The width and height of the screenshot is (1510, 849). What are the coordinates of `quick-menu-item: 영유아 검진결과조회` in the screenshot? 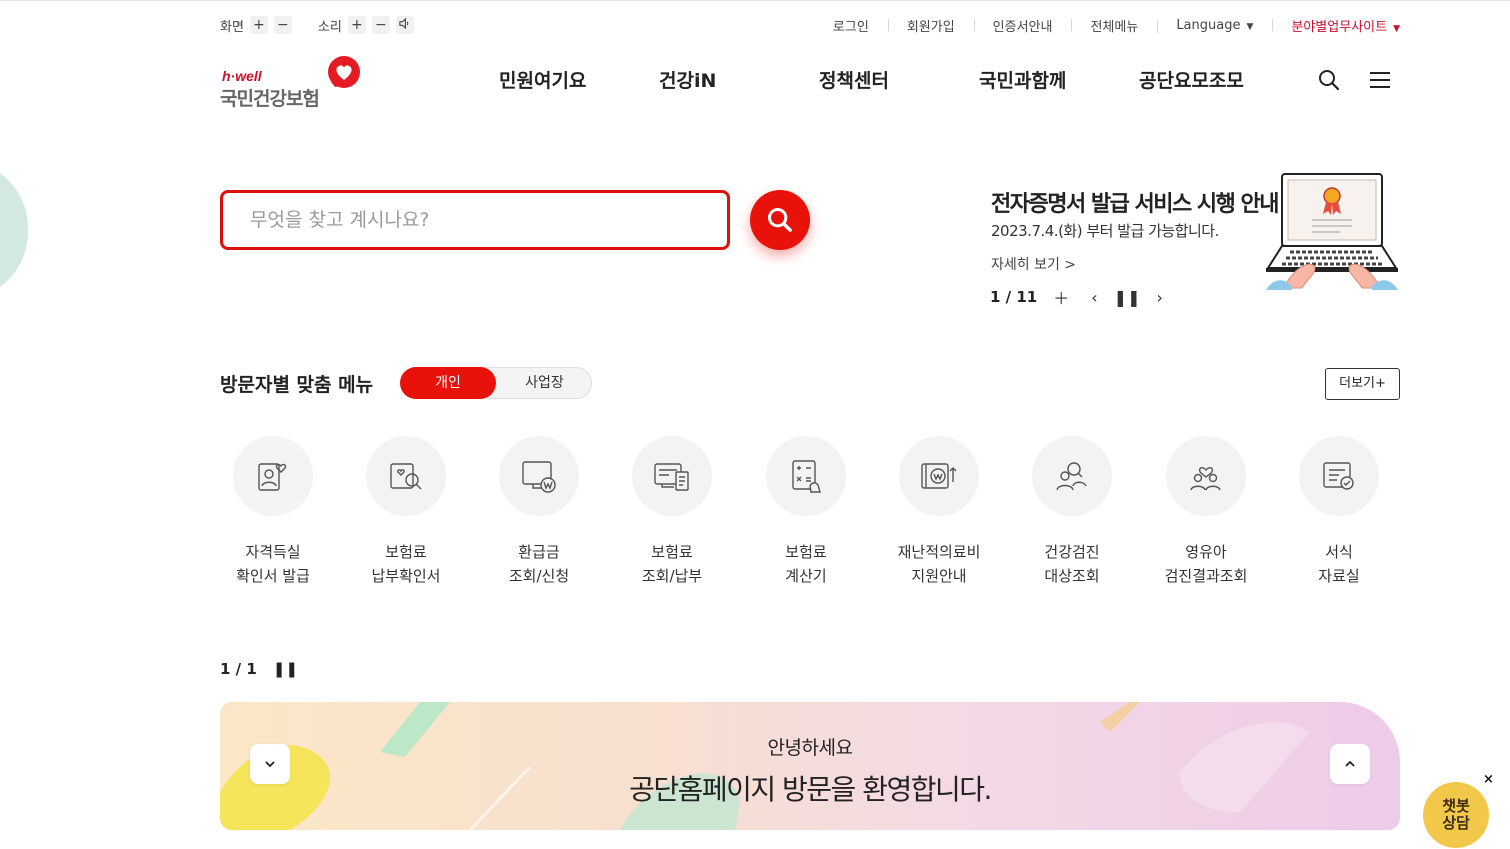 It's located at (1206, 512).